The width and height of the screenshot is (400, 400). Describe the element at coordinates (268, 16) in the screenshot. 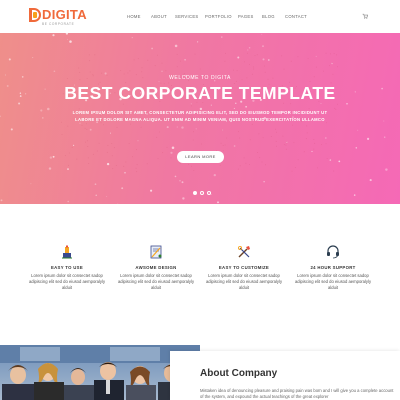

I see `nav-item-blog: BLOG` at that location.